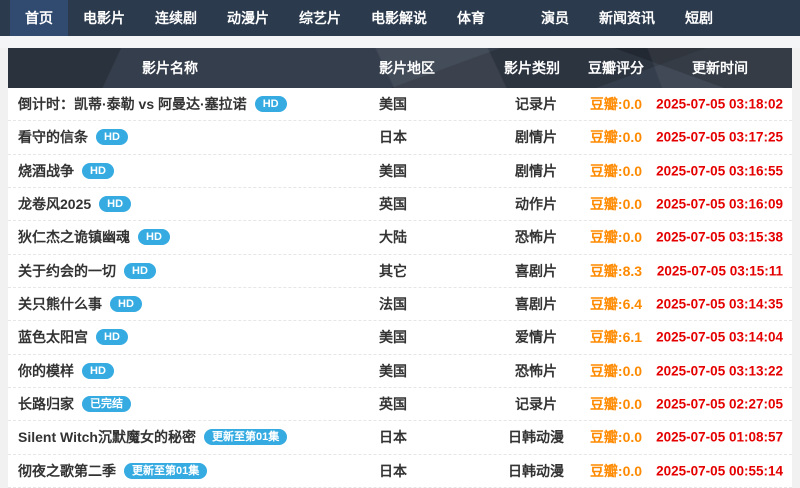  What do you see at coordinates (471, 18) in the screenshot?
I see `nav-item: 体育` at bounding box center [471, 18].